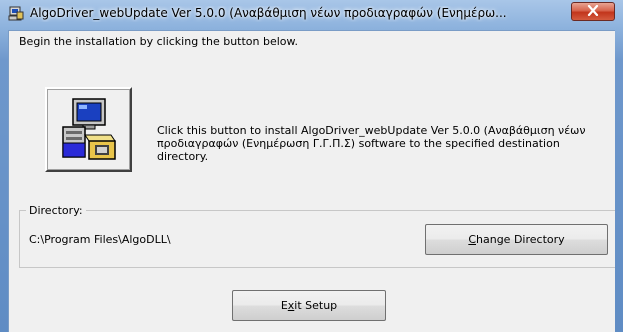  I want to click on change-directory-accel: C, so click(472, 239).